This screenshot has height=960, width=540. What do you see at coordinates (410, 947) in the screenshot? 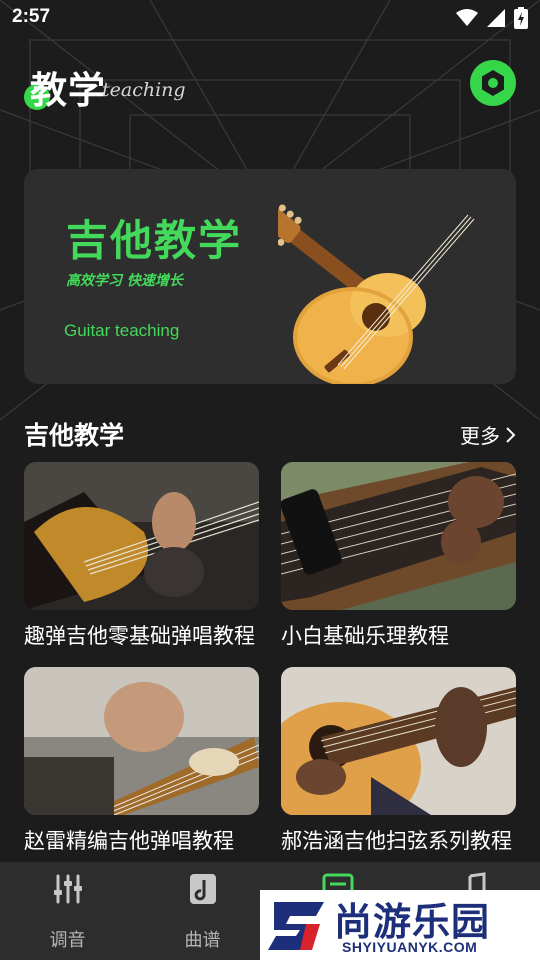
I see `watermark-url: SHYIYUANYK.COM` at bounding box center [410, 947].